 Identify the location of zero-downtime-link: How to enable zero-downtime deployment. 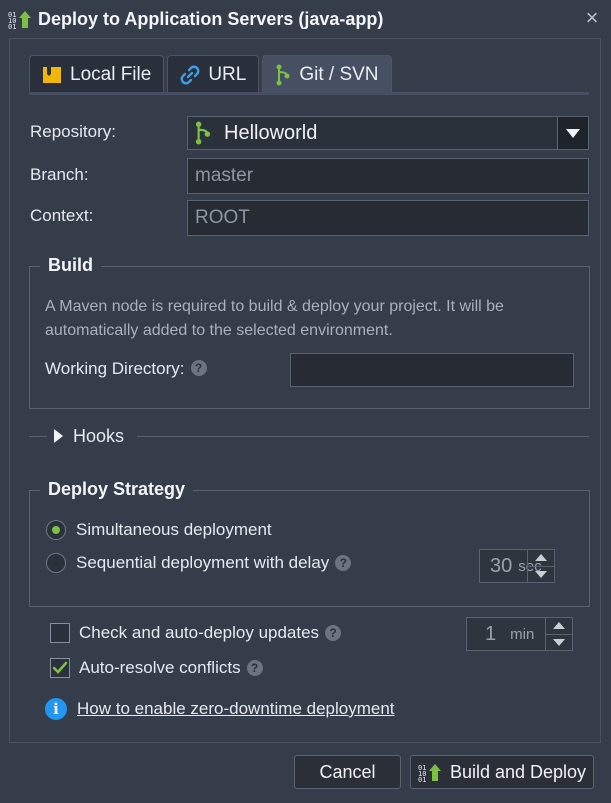
(236, 709).